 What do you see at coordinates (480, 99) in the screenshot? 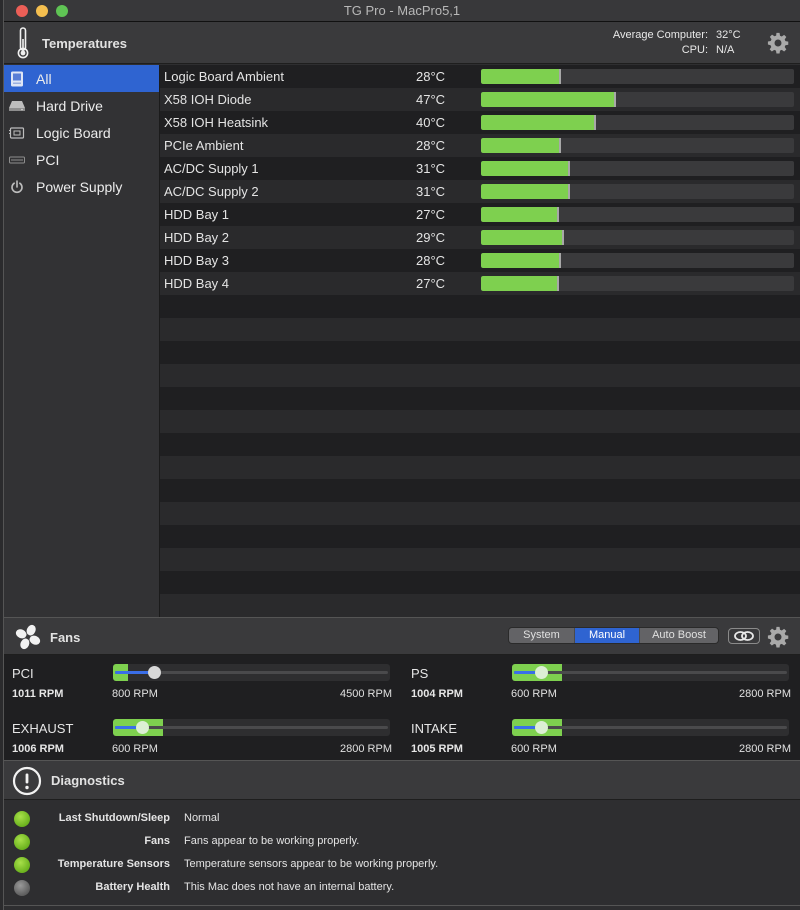
I see `sensor-row: X58 IOH Diode 47°C` at bounding box center [480, 99].